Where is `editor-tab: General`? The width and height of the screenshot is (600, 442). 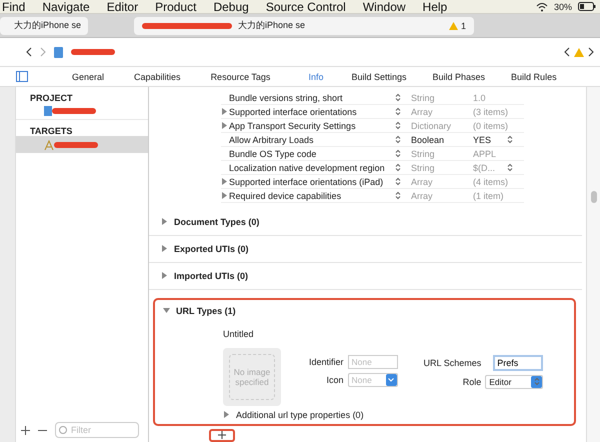 editor-tab: General is located at coordinates (88, 77).